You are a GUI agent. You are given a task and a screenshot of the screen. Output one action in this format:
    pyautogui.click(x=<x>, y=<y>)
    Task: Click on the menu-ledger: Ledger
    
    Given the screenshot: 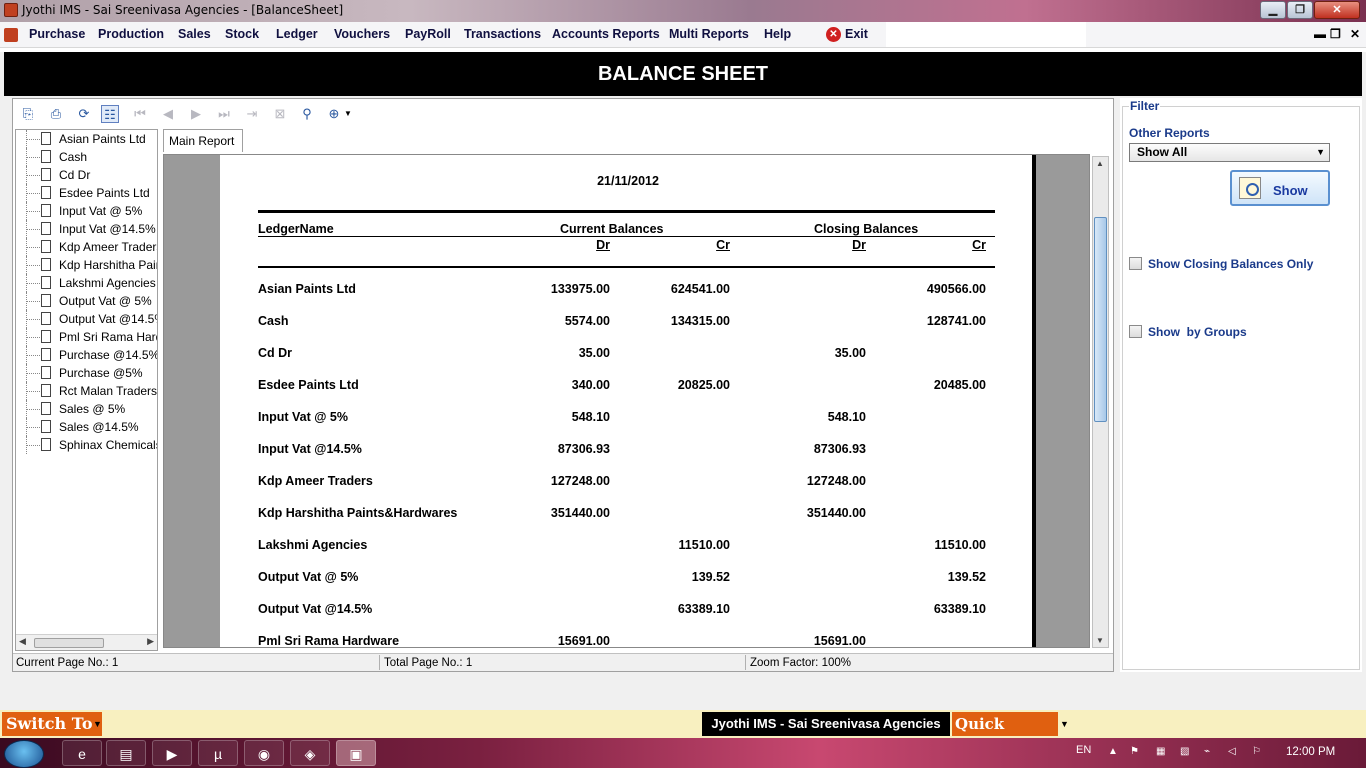 What is the action you would take?
    pyautogui.click(x=297, y=34)
    